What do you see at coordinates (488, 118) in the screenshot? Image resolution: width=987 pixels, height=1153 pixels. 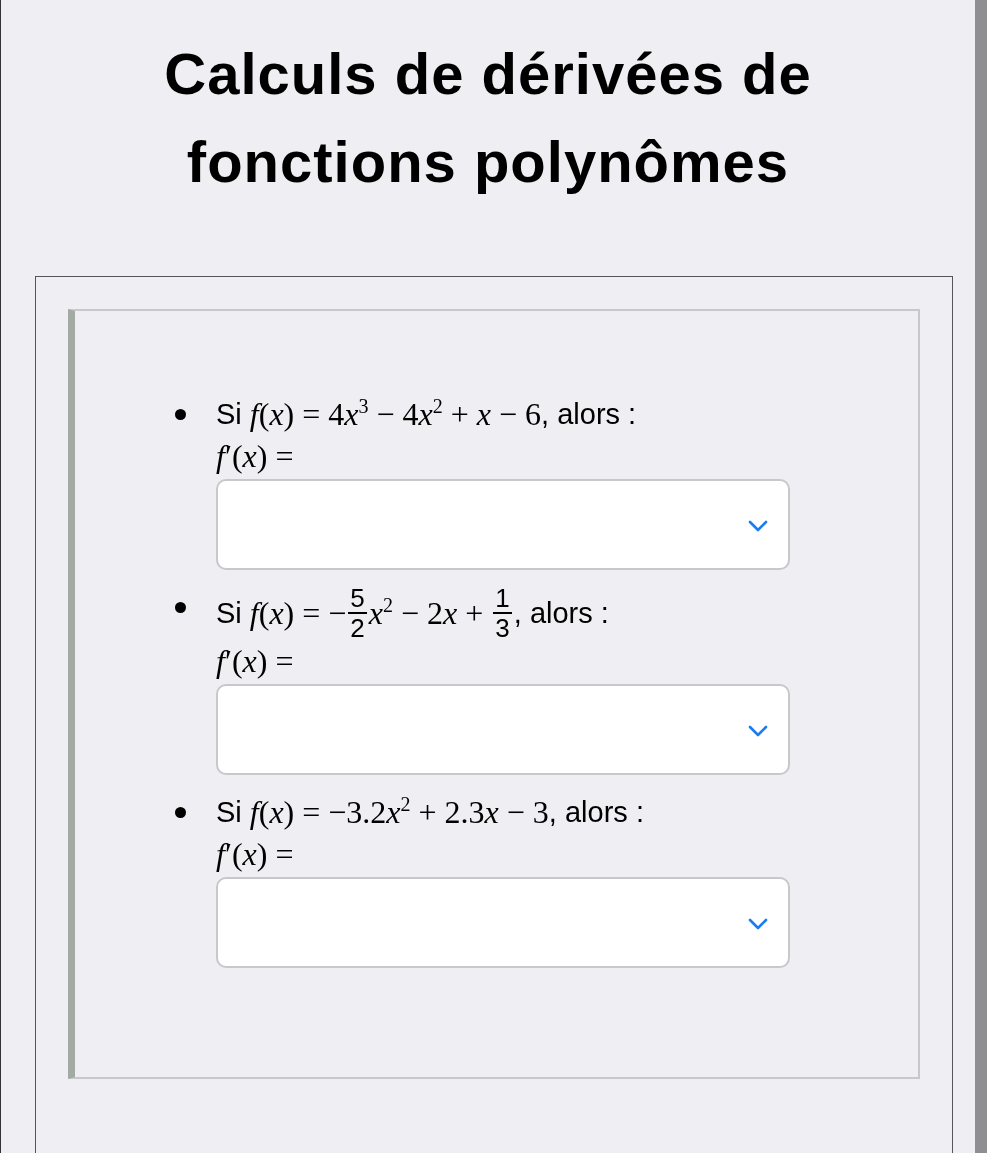 I see `page-title: Calculs de dérivées de fonctions polynômes` at bounding box center [488, 118].